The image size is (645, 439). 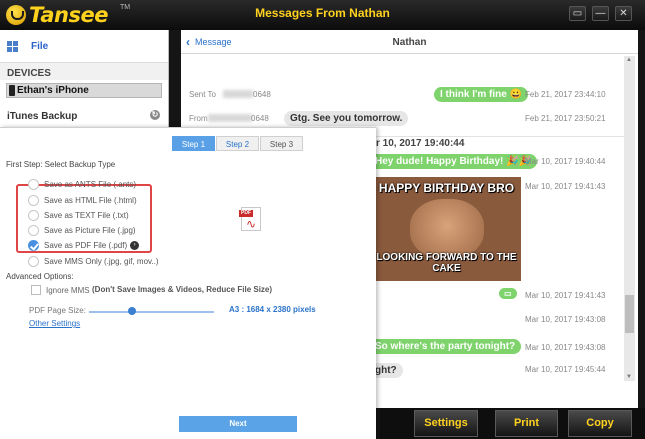 What do you see at coordinates (577, 13) in the screenshot?
I see `restore-button: ▭` at bounding box center [577, 13].